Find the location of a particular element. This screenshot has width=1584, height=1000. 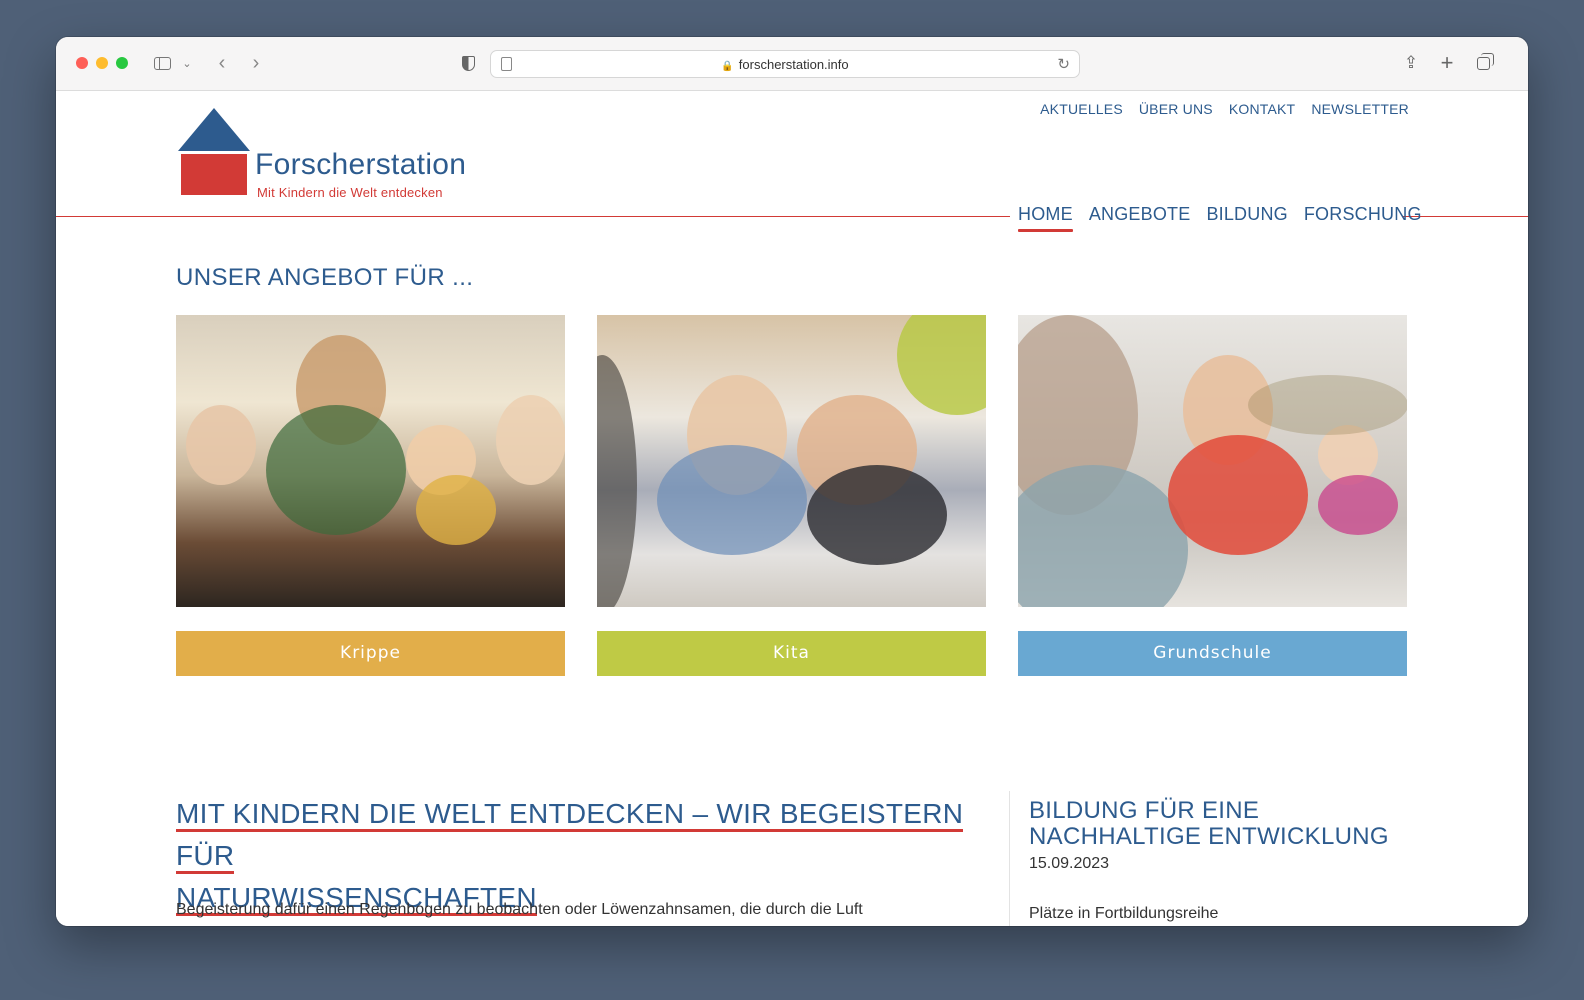

krippe-photo is located at coordinates (370, 461).